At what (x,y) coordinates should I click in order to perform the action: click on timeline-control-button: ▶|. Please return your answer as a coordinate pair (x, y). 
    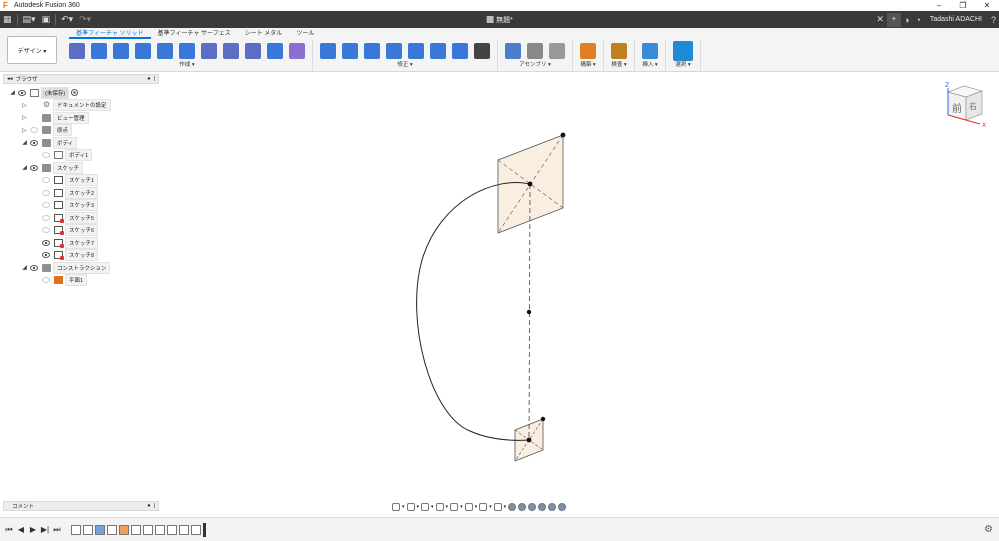
    Looking at the image, I should click on (45, 530).